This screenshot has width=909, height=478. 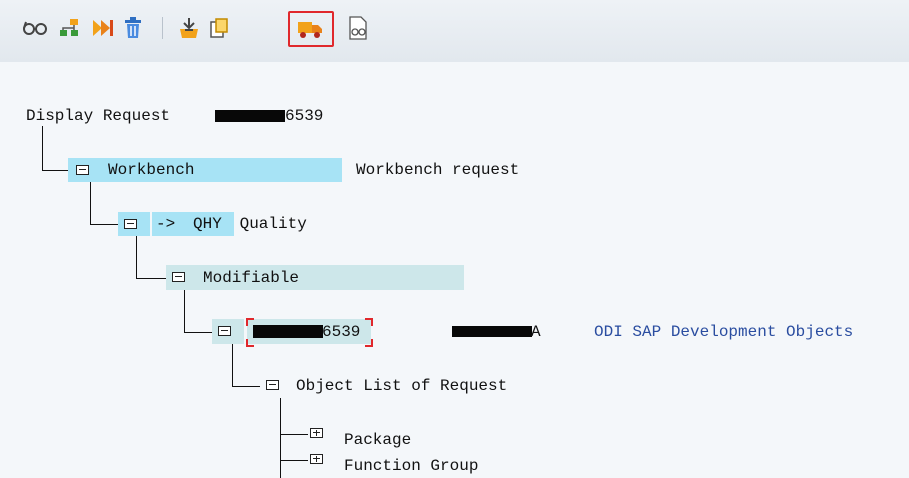 I want to click on redacted-task-owner, so click(x=492, y=331).